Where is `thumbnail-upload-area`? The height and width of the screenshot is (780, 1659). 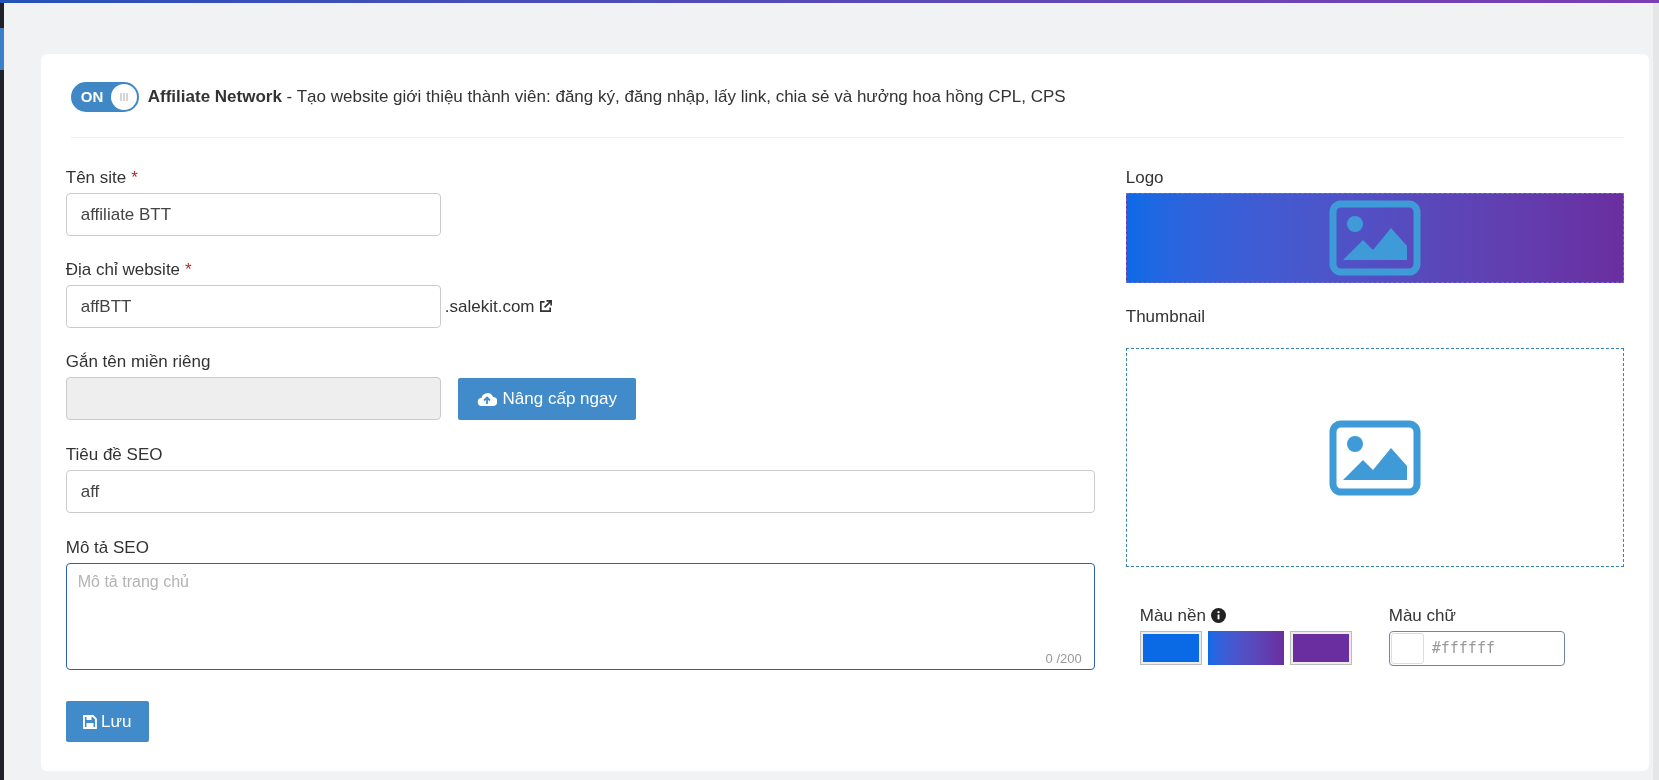
thumbnail-upload-area is located at coordinates (1374, 457).